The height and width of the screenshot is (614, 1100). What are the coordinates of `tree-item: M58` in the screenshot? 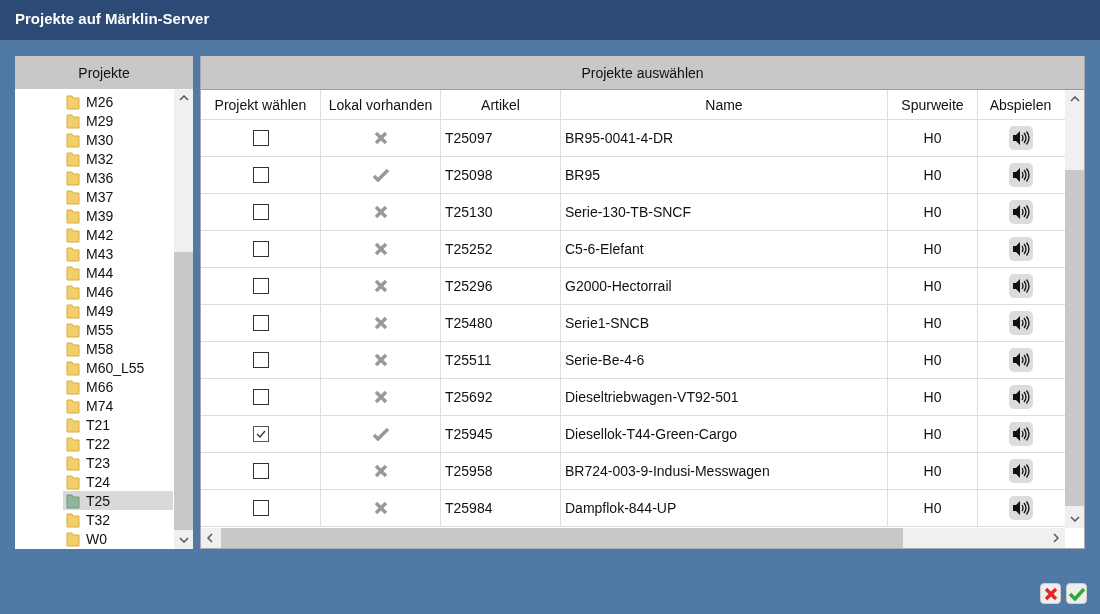 It's located at (119, 348).